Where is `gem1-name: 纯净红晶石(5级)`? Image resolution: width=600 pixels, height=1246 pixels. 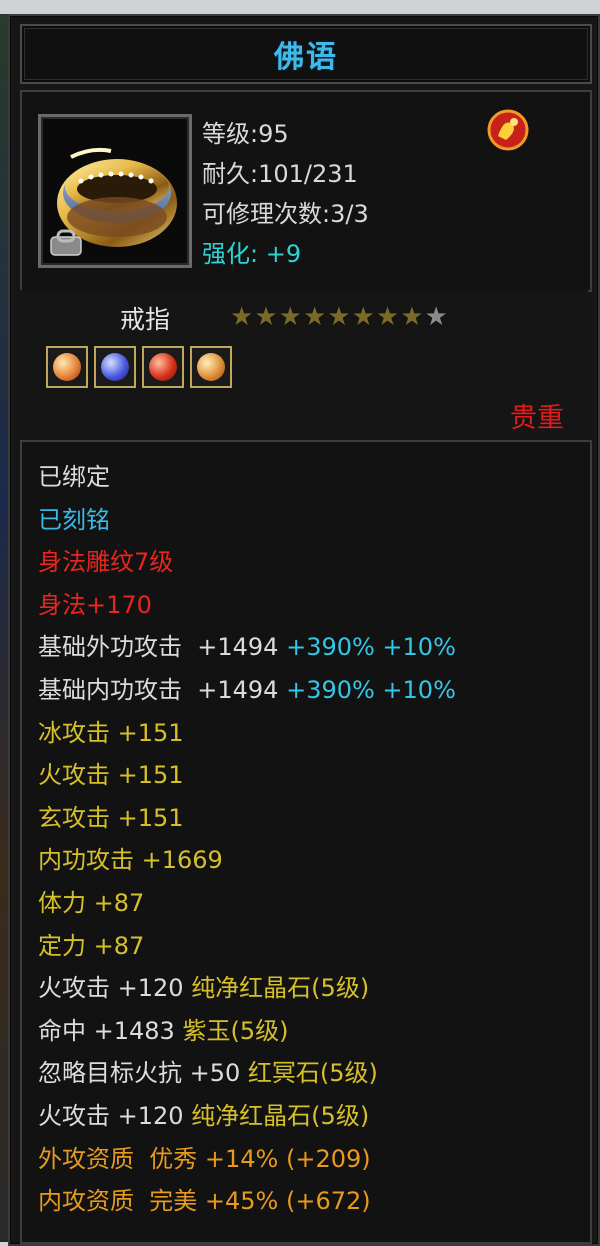
gem1-name: 纯净红晶石(5级) is located at coordinates (280, 988).